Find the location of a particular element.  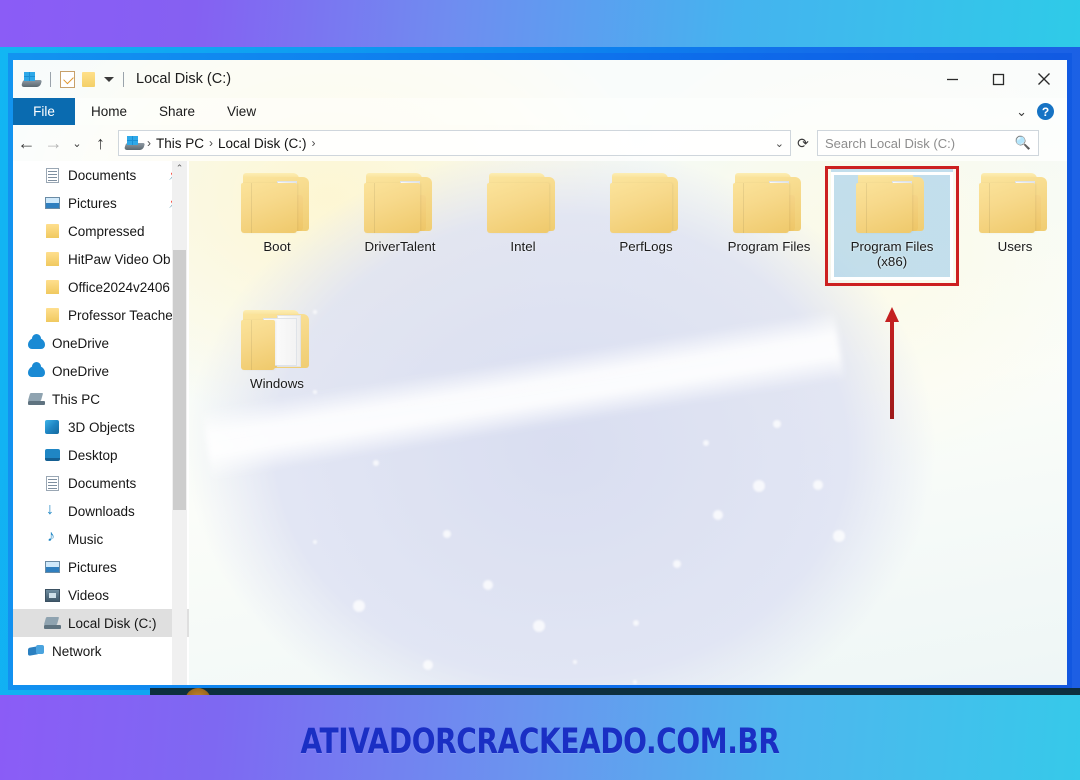

cloud-icon is located at coordinates (36, 370).